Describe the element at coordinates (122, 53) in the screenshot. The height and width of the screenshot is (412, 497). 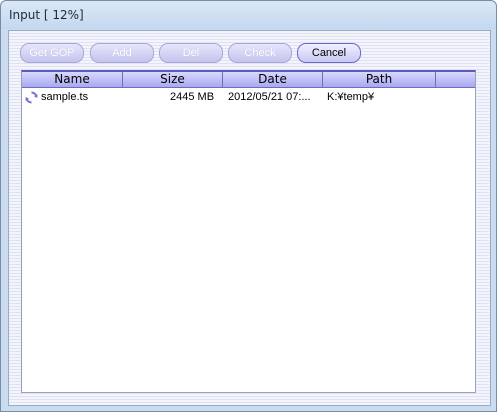
I see `add-button: Add` at that location.